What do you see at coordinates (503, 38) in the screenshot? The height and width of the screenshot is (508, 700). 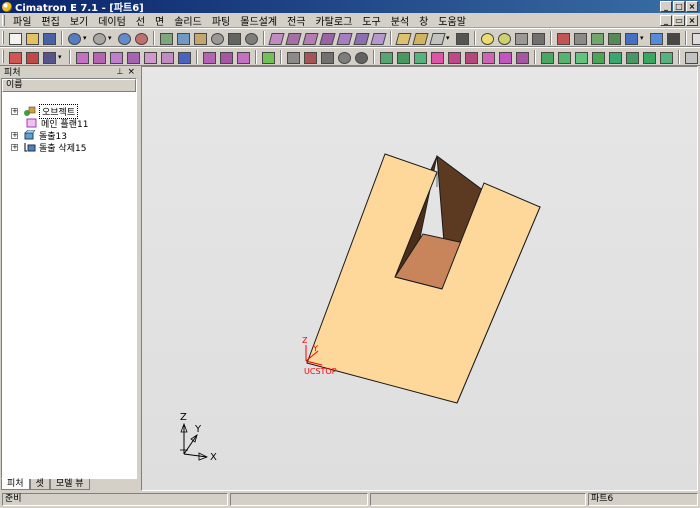 I see `lamp-off-icon` at bounding box center [503, 38].